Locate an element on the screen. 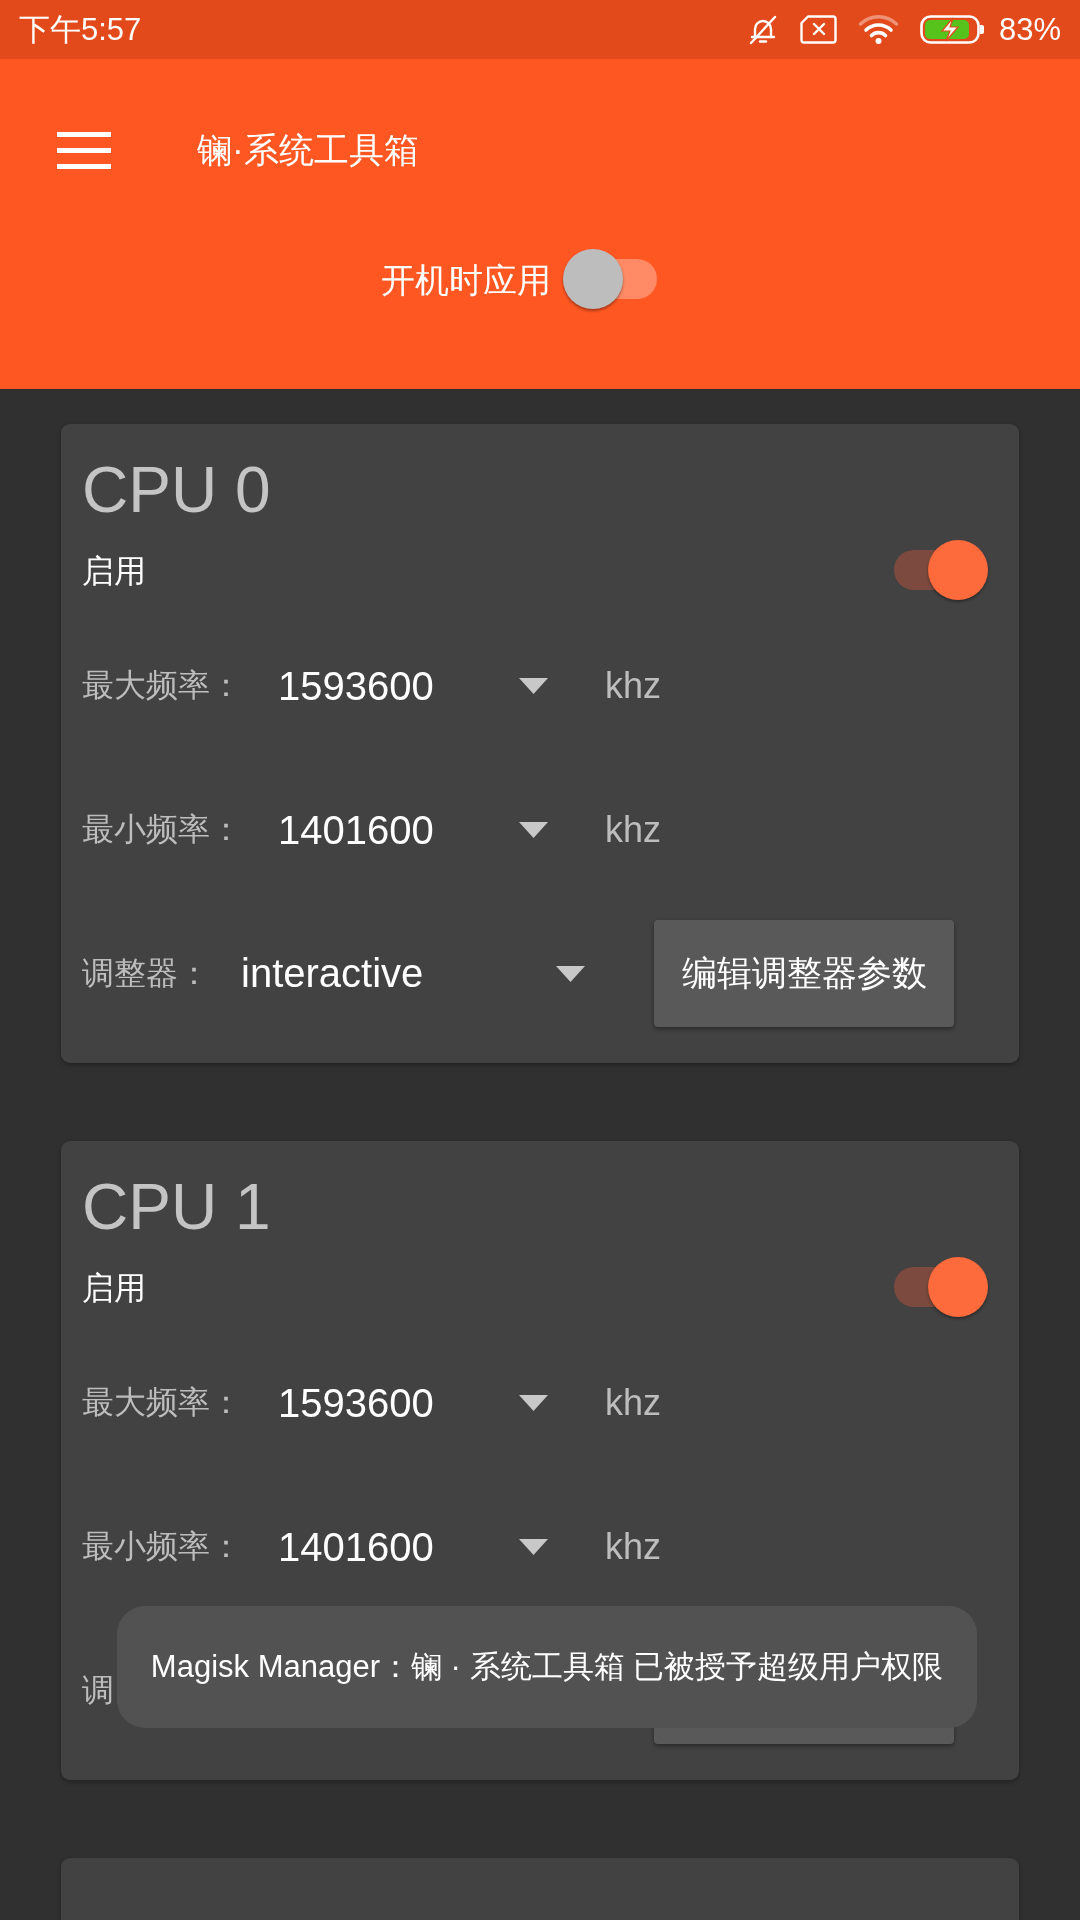 The height and width of the screenshot is (1920, 1080). boot-apply-label: 开机时应用 is located at coordinates (466, 280).